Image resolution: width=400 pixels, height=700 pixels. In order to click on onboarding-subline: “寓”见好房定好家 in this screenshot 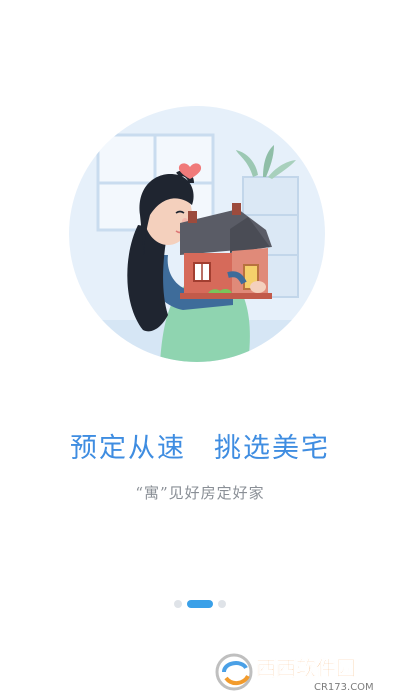, I will do `click(200, 493)`.